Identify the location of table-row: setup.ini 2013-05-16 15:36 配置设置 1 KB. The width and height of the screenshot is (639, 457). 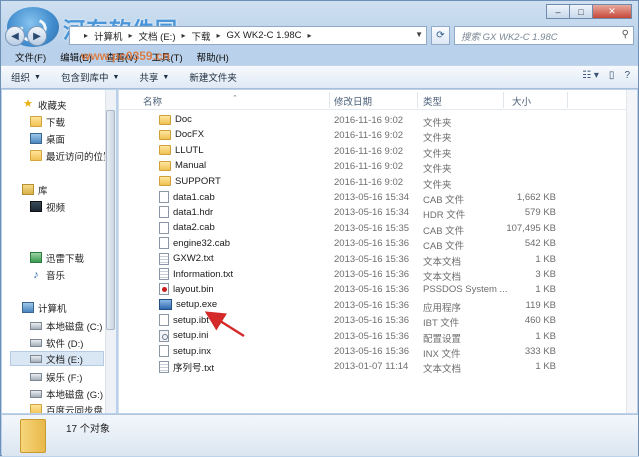
(373, 337).